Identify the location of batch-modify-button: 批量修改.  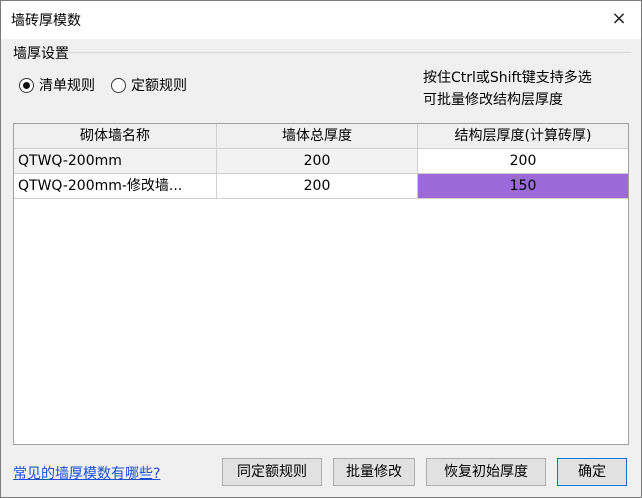
(374, 472).